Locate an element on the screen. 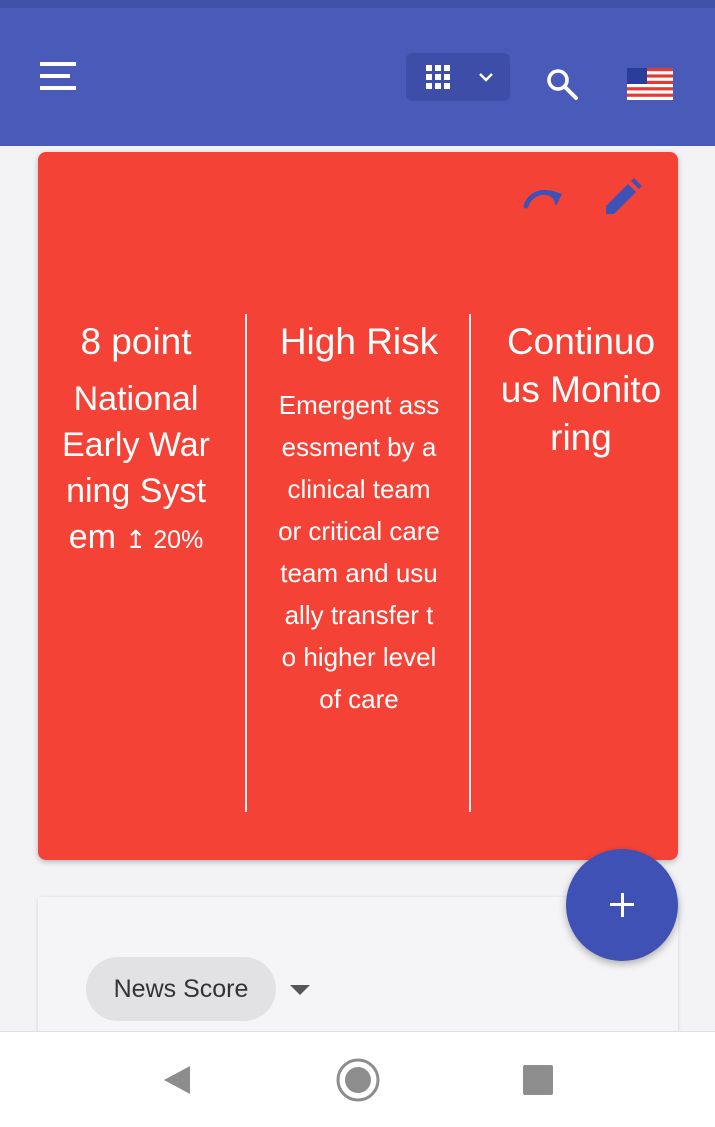 This screenshot has height=1127, width=715. chevron-down-icon is located at coordinates (486, 77).